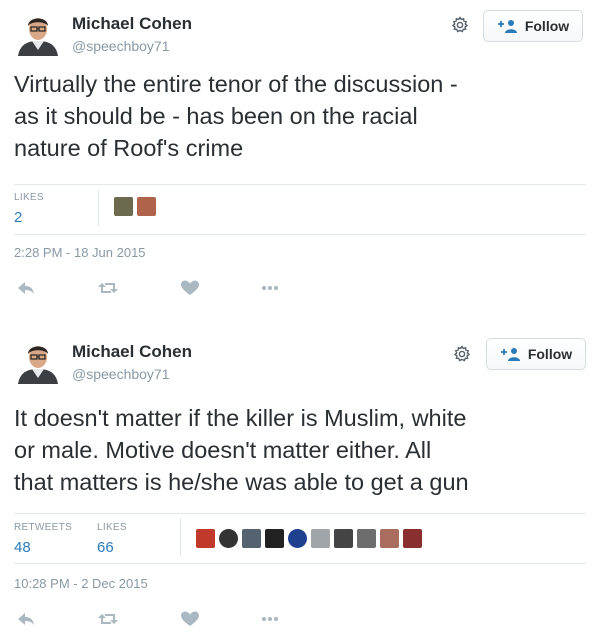  Describe the element at coordinates (26, 619) in the screenshot. I see `reply-icon` at that location.